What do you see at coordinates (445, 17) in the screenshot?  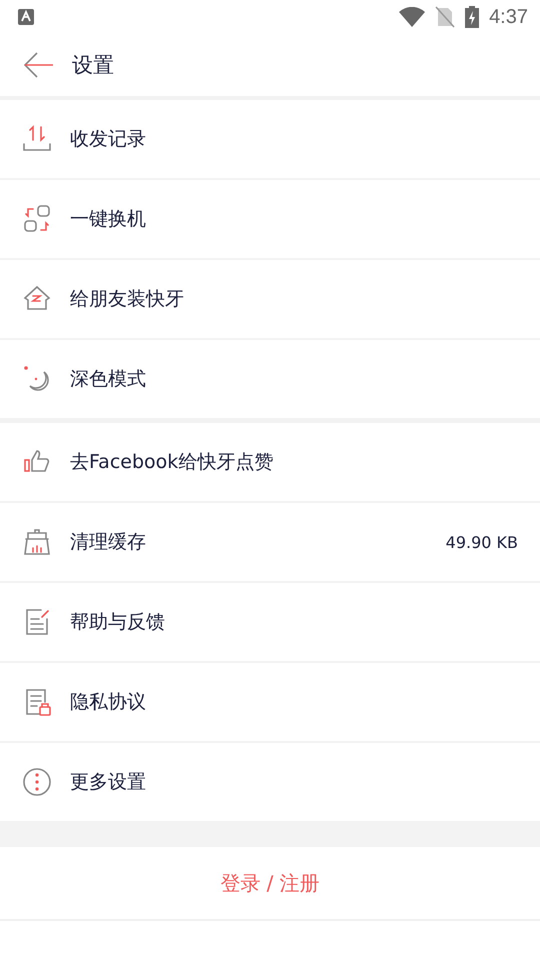 I see `no-sim-icon` at bounding box center [445, 17].